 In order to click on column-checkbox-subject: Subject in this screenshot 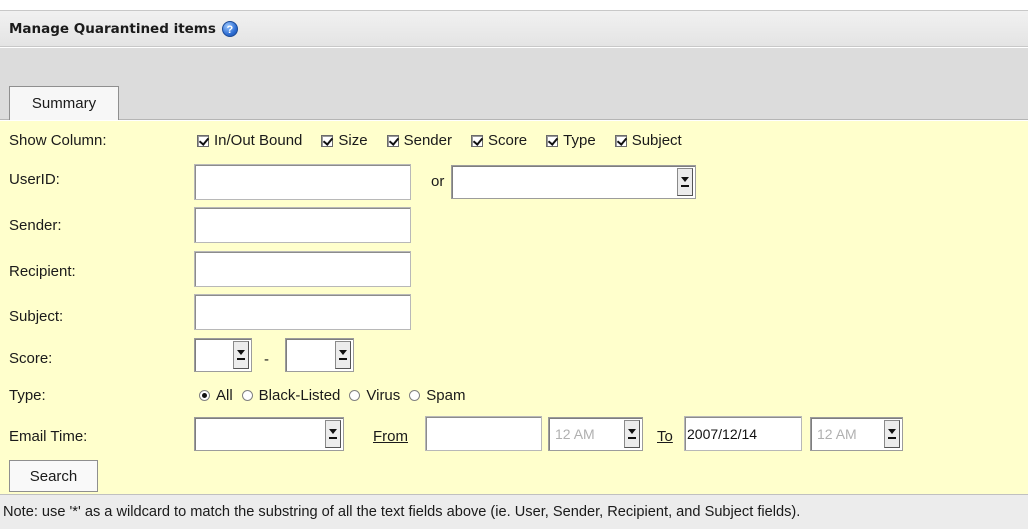, I will do `click(648, 140)`.